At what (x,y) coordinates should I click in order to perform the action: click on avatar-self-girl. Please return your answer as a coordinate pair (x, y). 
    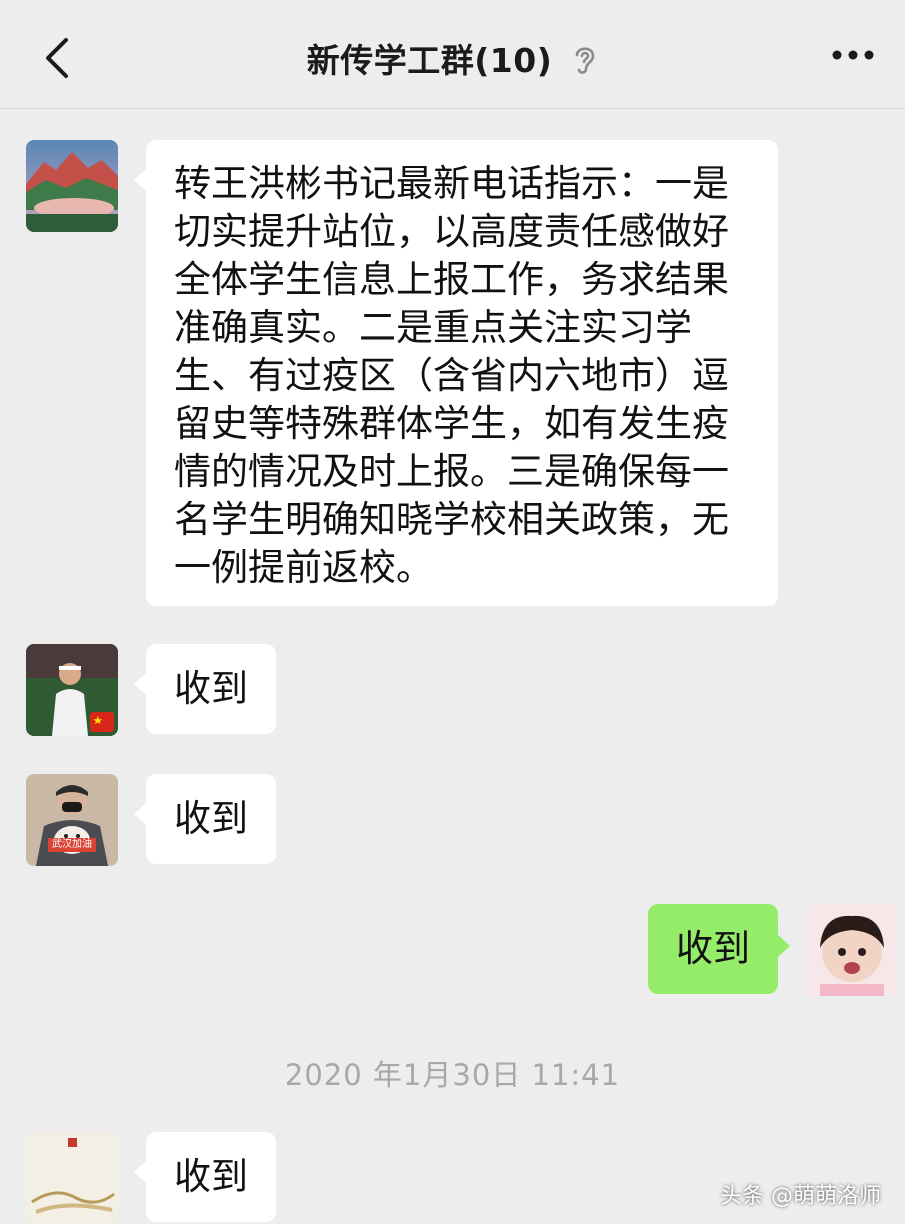
    Looking at the image, I should click on (852, 950).